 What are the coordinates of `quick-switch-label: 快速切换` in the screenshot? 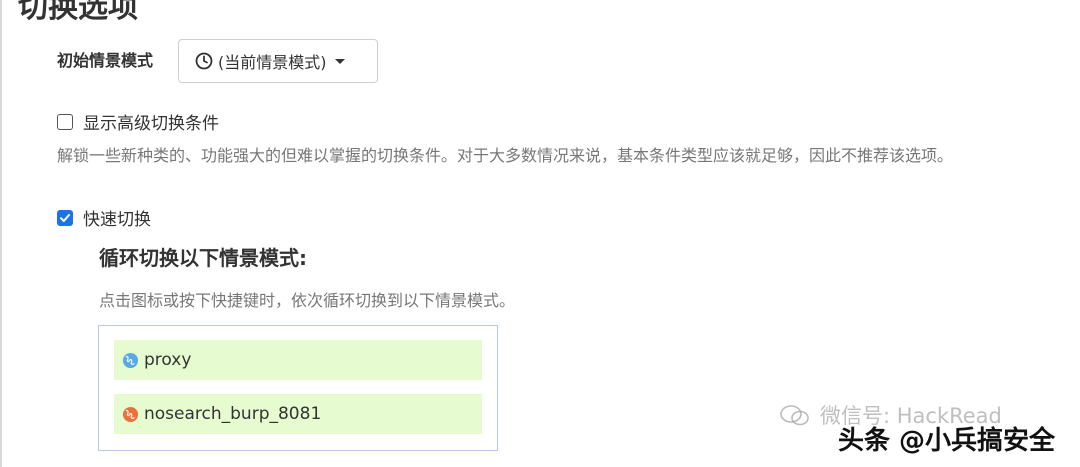 It's located at (117, 220).